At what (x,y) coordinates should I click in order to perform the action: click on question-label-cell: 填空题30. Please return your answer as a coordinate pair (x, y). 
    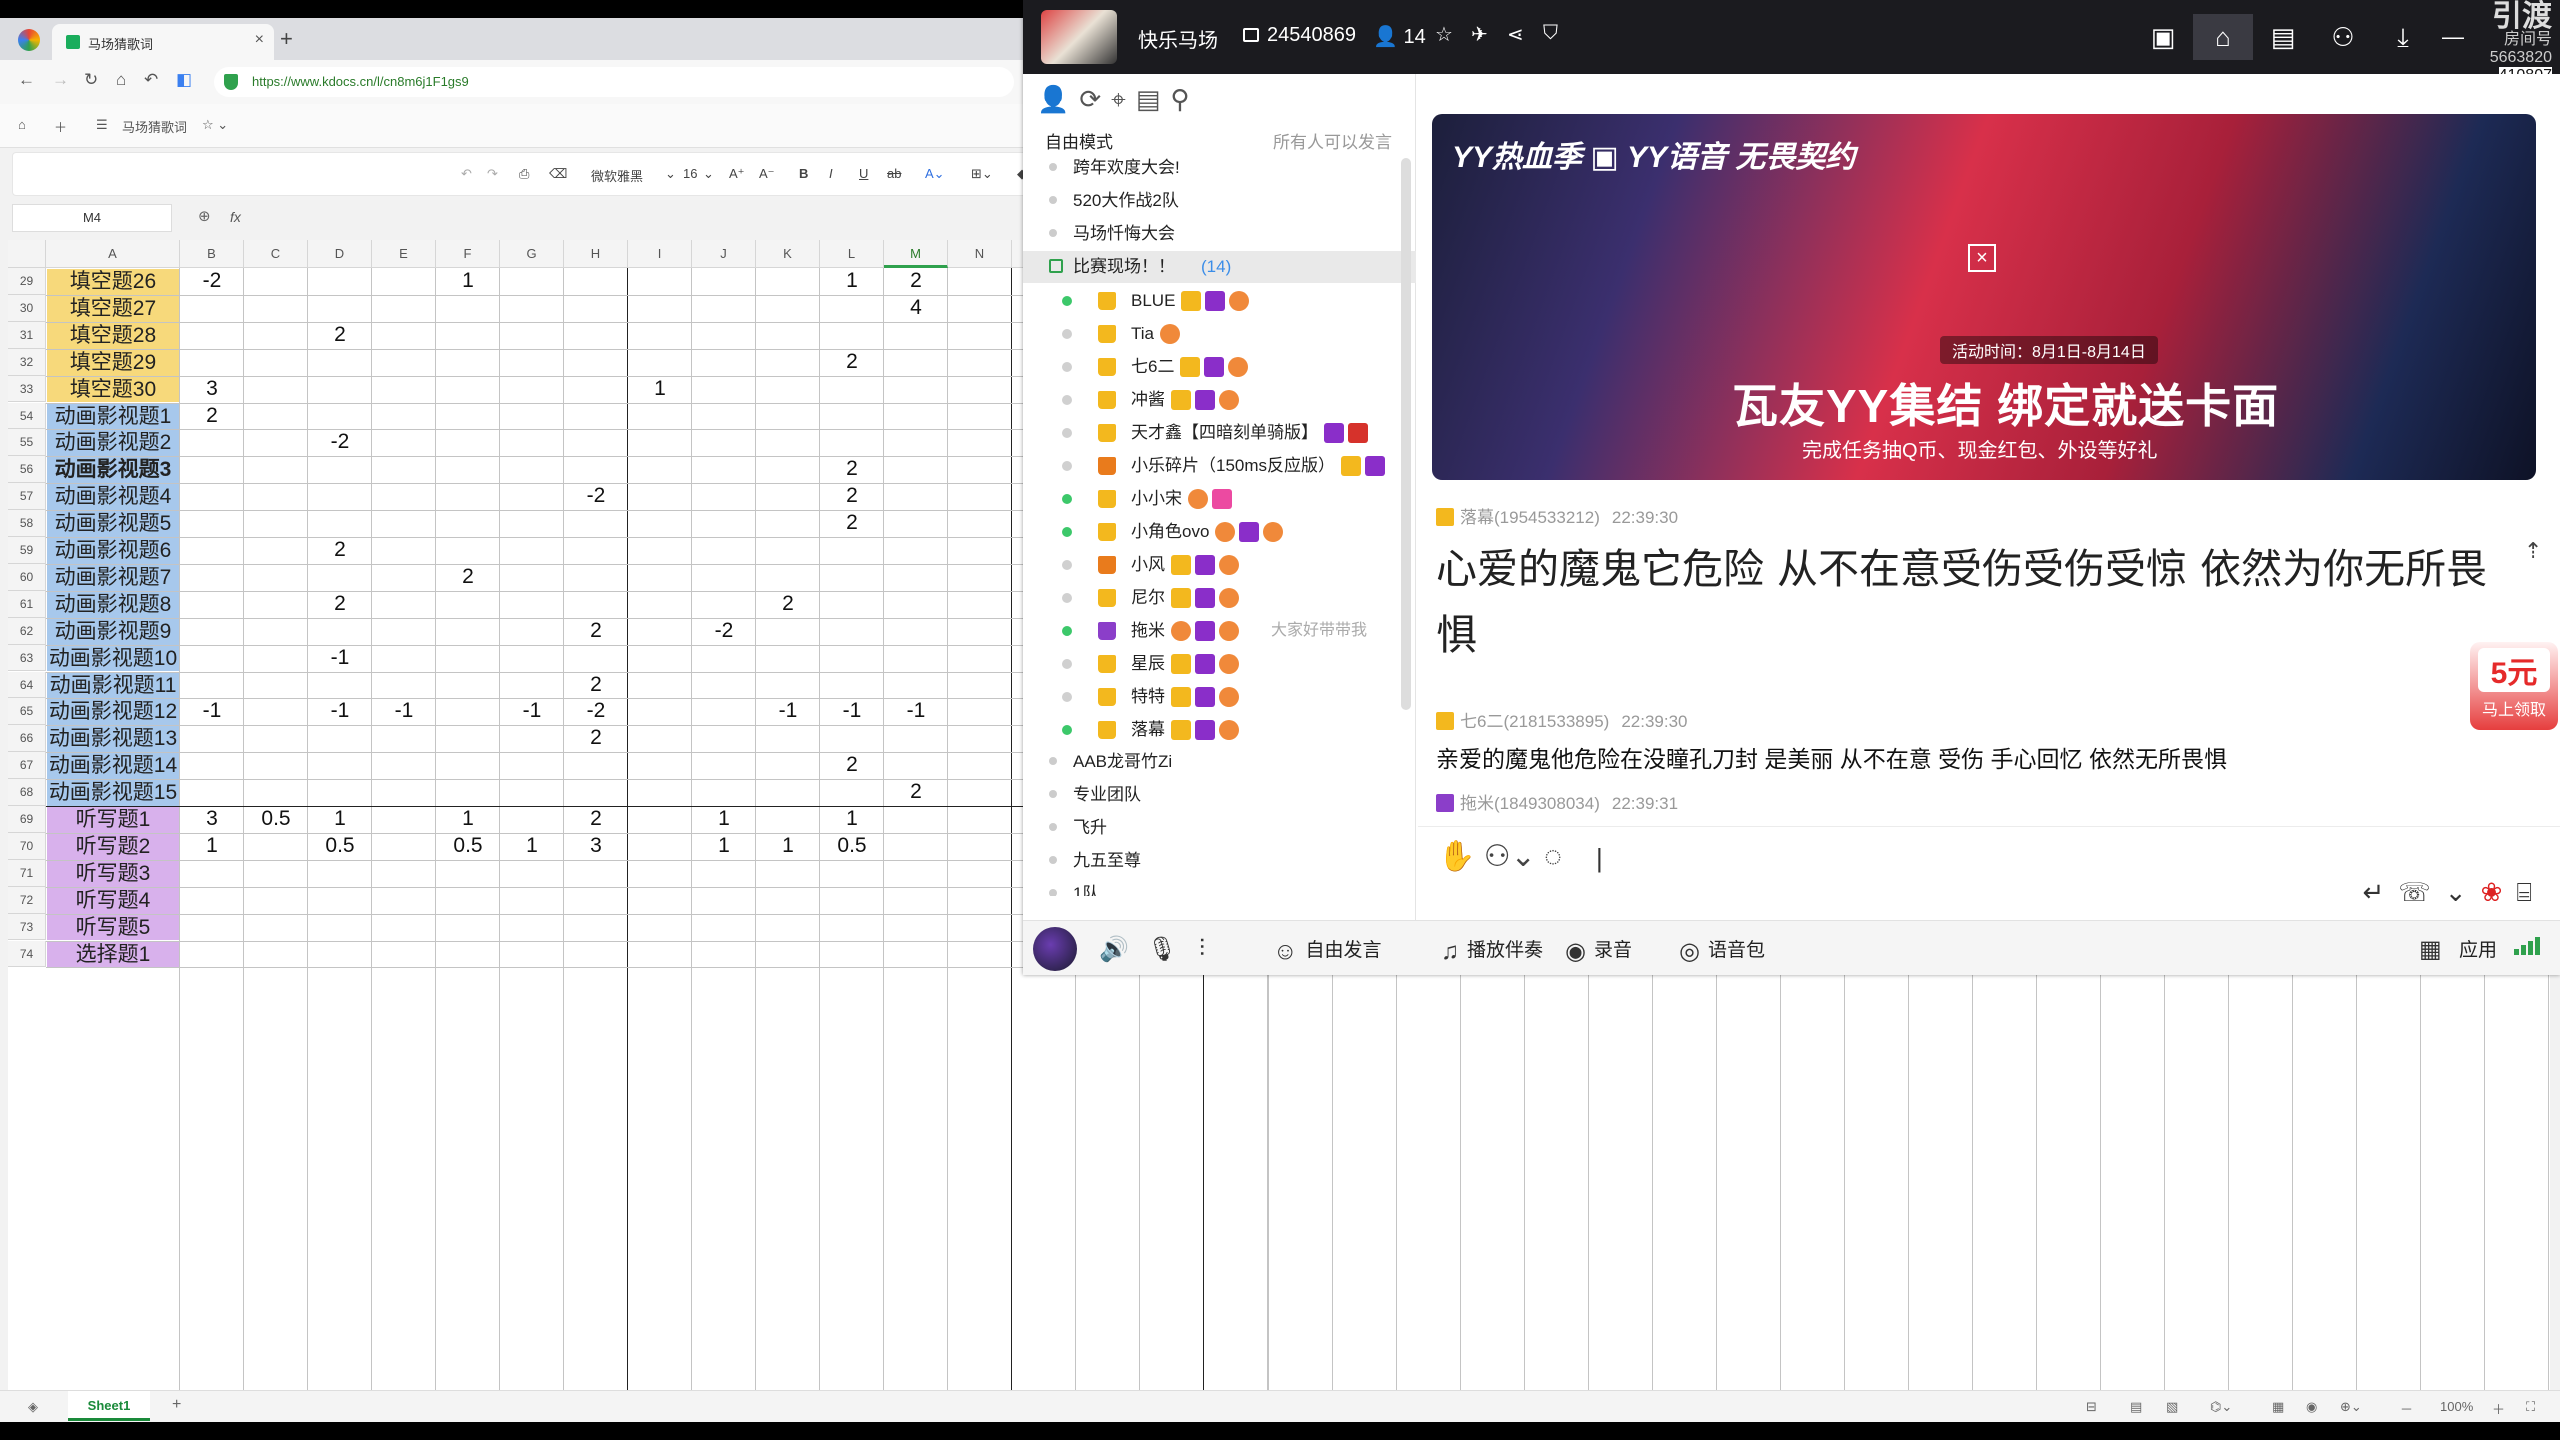
    Looking at the image, I should click on (113, 389).